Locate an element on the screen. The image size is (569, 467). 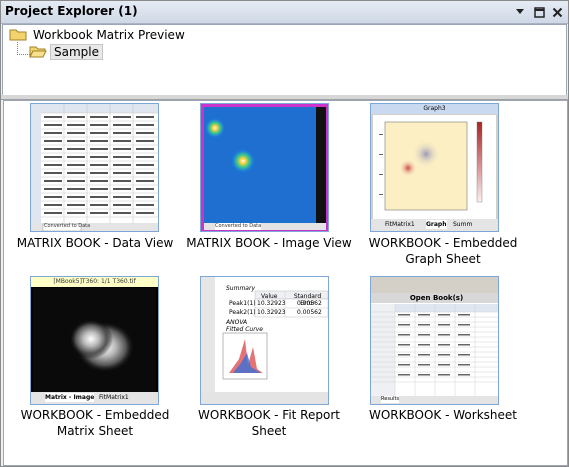
report-row-anova: ANOVA is located at coordinates (237, 322).